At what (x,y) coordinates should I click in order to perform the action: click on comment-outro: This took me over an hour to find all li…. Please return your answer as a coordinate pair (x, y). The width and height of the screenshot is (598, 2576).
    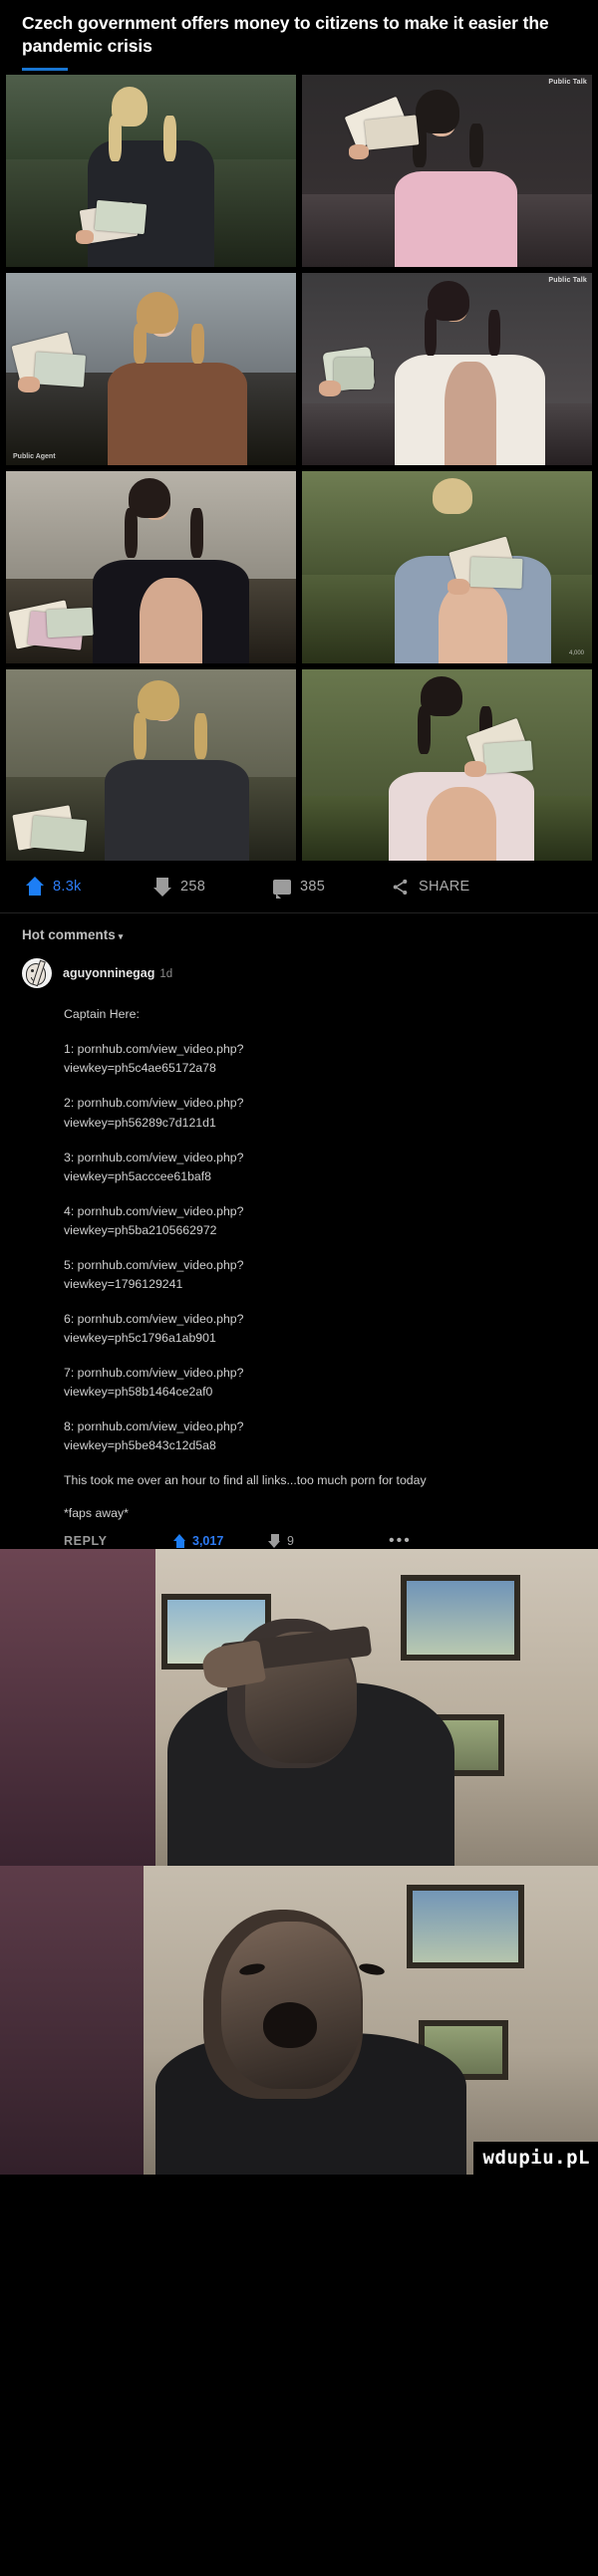
    Looking at the image, I should click on (245, 1480).